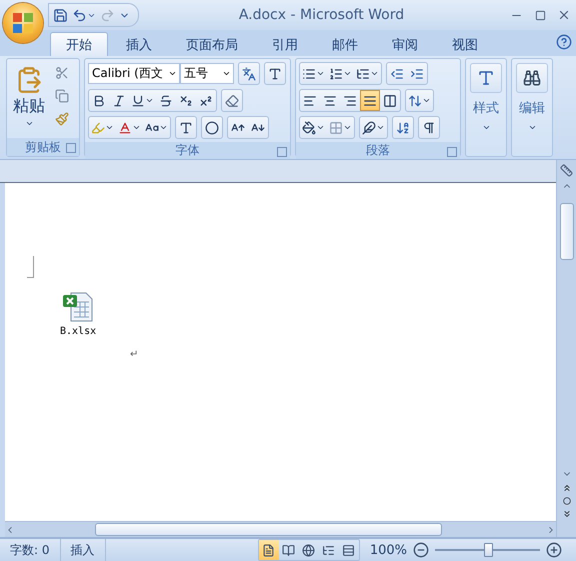  I want to click on zoom-thumb, so click(488, 550).